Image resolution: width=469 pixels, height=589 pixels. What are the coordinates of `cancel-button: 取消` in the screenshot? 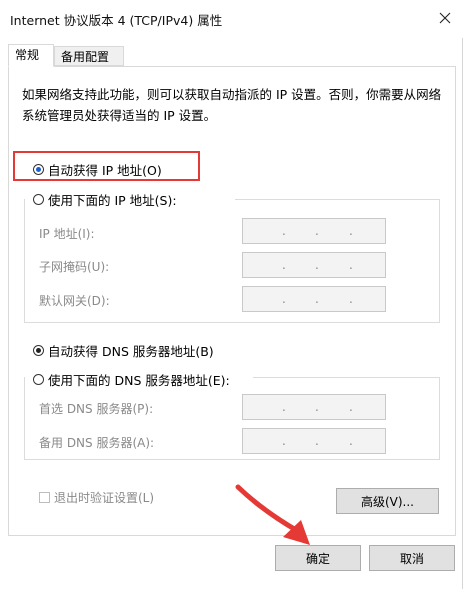 It's located at (412, 558).